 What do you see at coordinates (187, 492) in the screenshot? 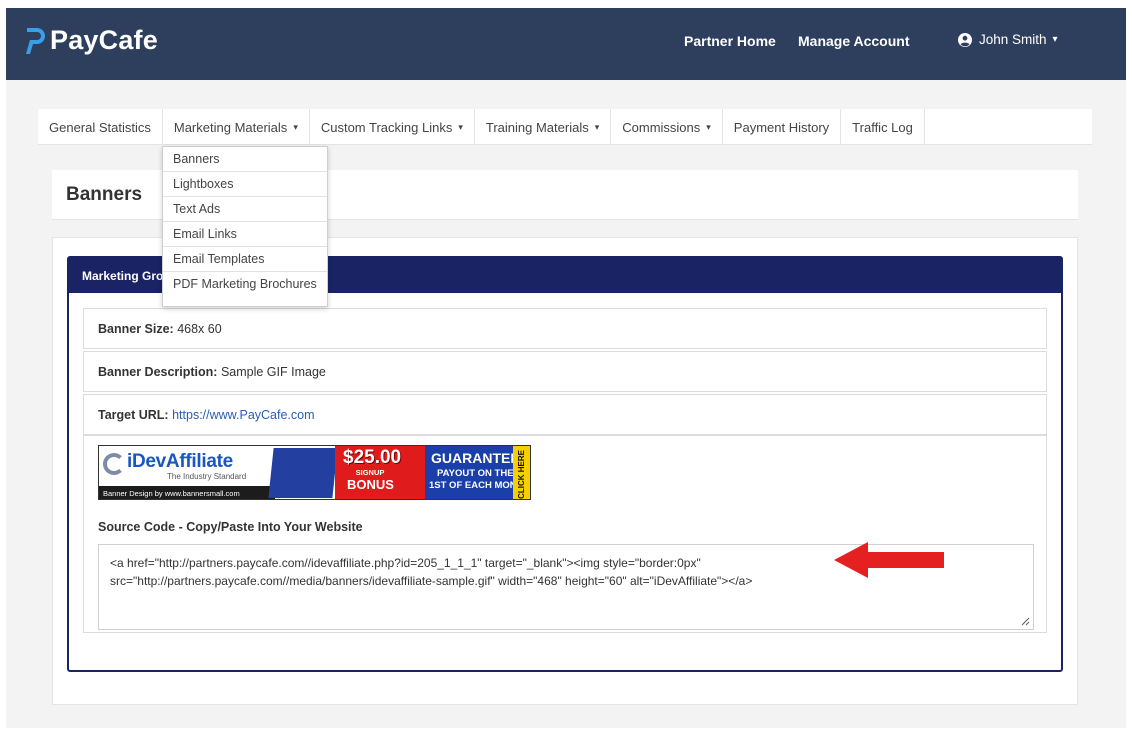
I see `banner-credit: Banner Design by www.bannersmall.com` at bounding box center [187, 492].